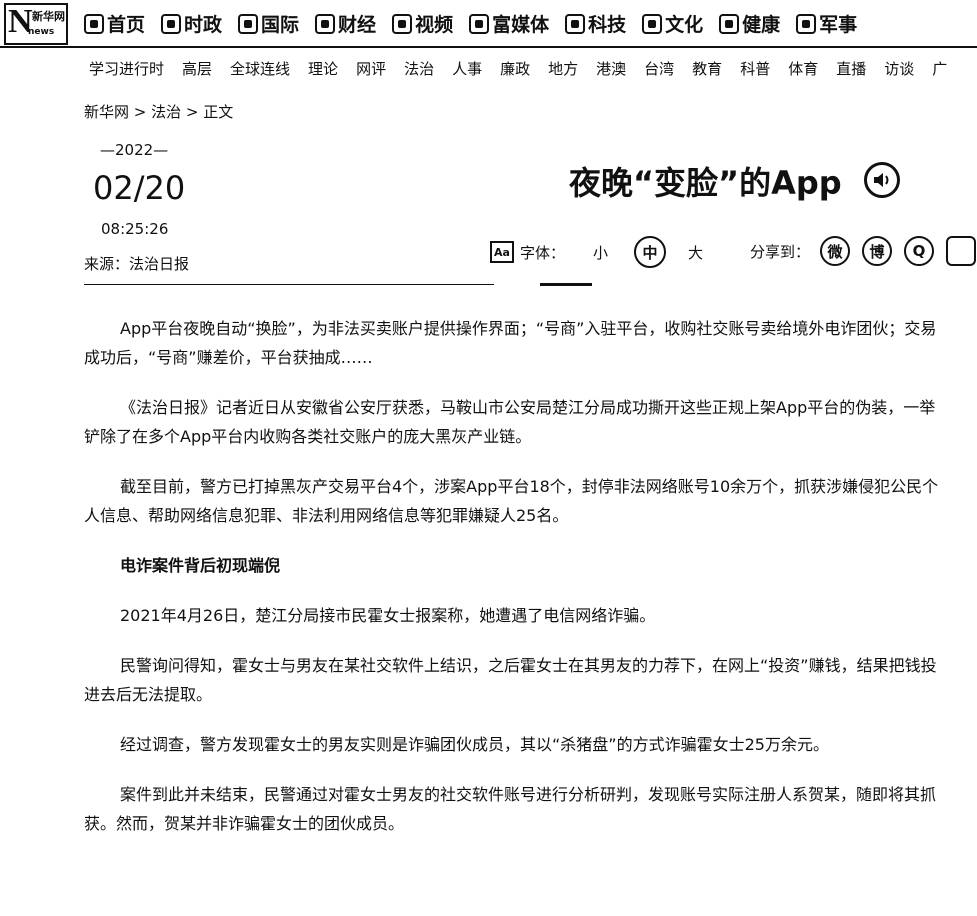 The width and height of the screenshot is (977, 916). What do you see at coordinates (467, 68) in the screenshot?
I see `sub-nav-item: 人事` at bounding box center [467, 68].